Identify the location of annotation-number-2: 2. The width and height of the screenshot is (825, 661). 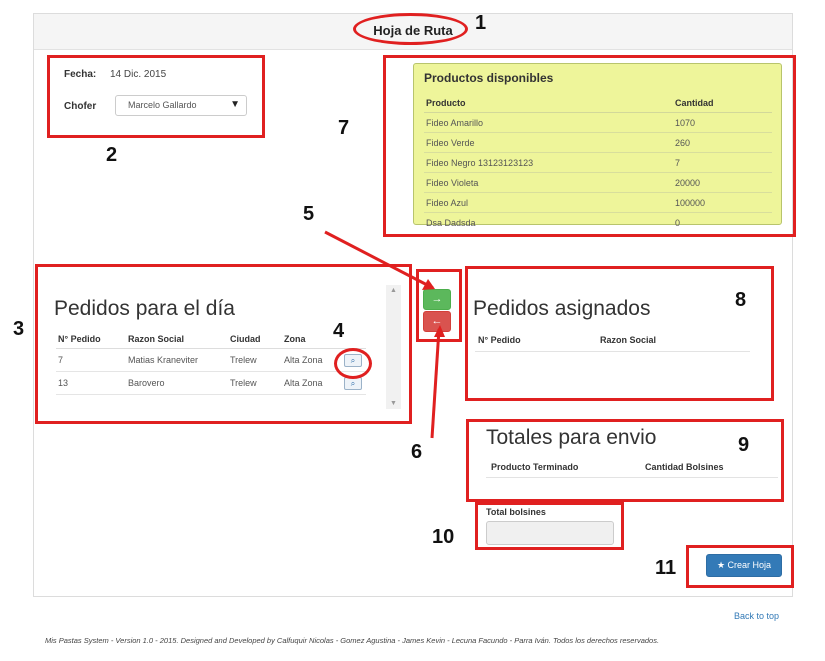
(112, 155).